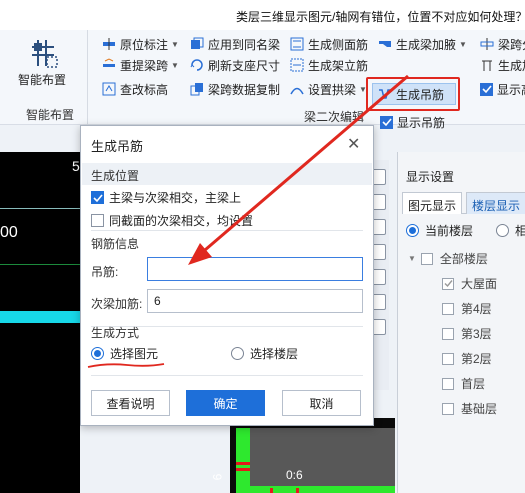 The height and width of the screenshot is (493, 525). What do you see at coordinates (109, 62) in the screenshot?
I see `re-extract-span-icon` at bounding box center [109, 62].